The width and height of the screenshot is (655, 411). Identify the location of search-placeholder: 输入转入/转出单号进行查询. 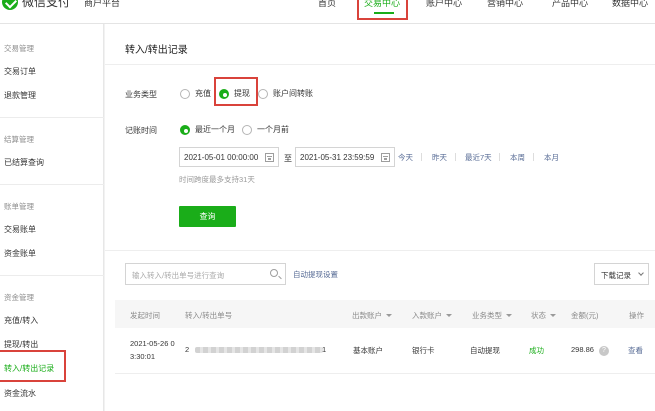
(178, 275).